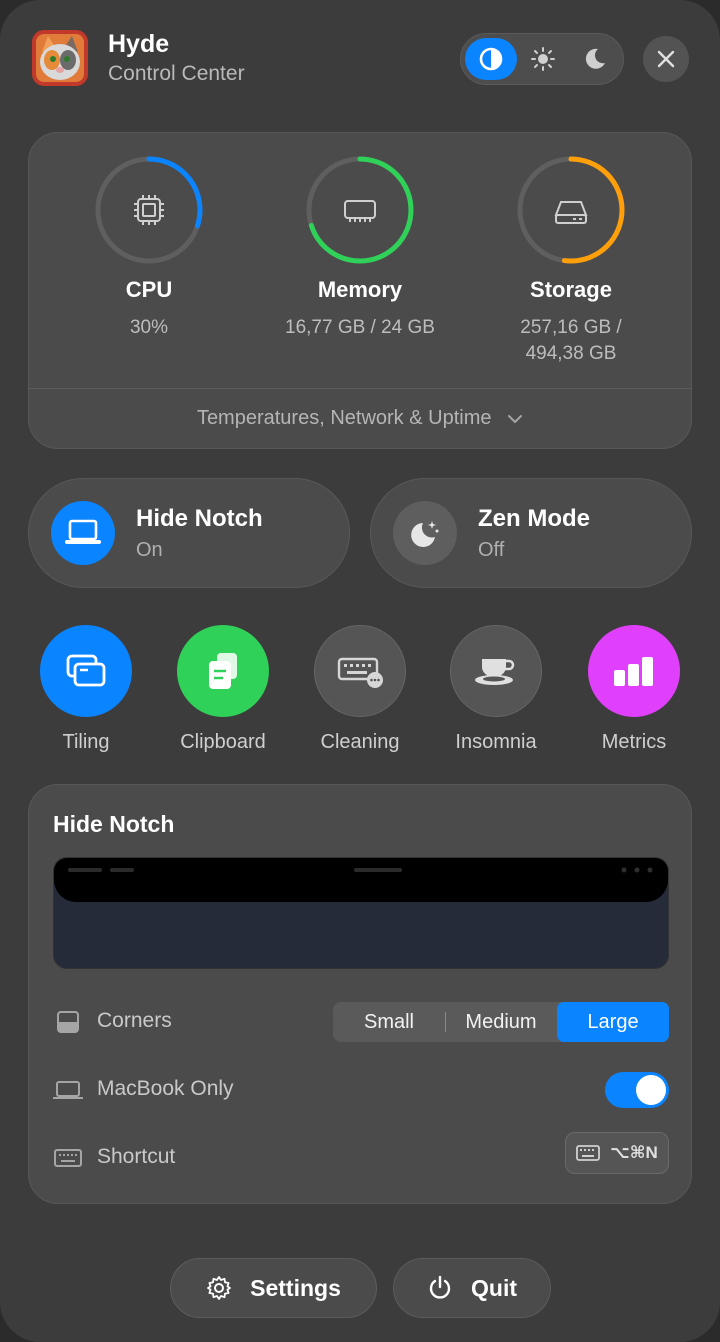 This screenshot has height=1342, width=720. I want to click on zen-mode-title: Zen Mode, so click(534, 518).